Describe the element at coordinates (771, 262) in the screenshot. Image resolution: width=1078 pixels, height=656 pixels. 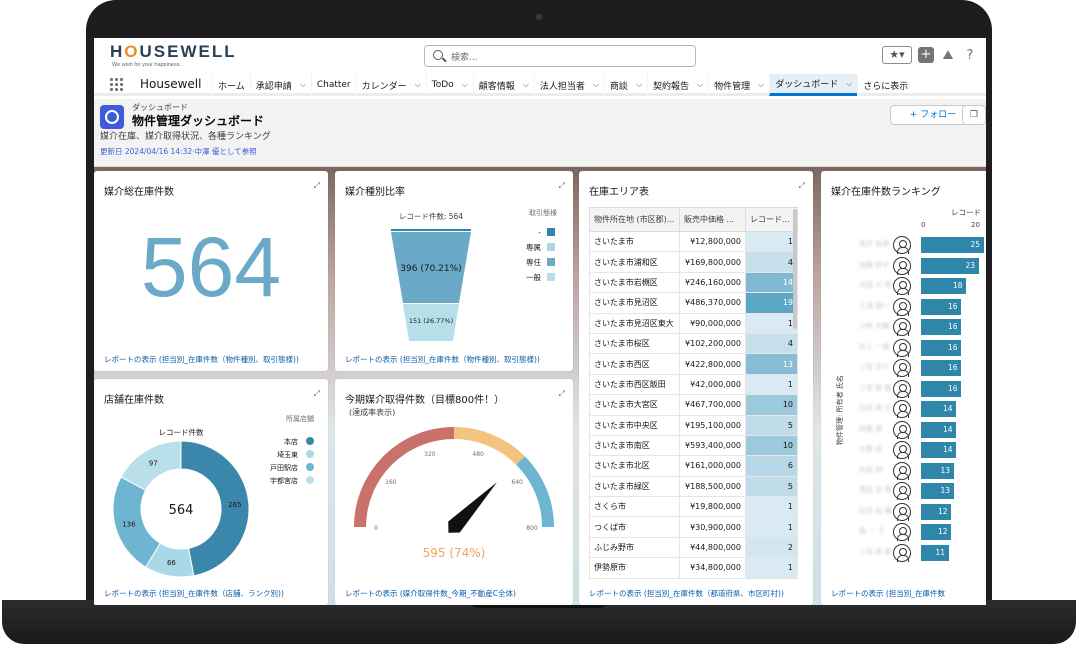
I see `cell-count: 4` at that location.